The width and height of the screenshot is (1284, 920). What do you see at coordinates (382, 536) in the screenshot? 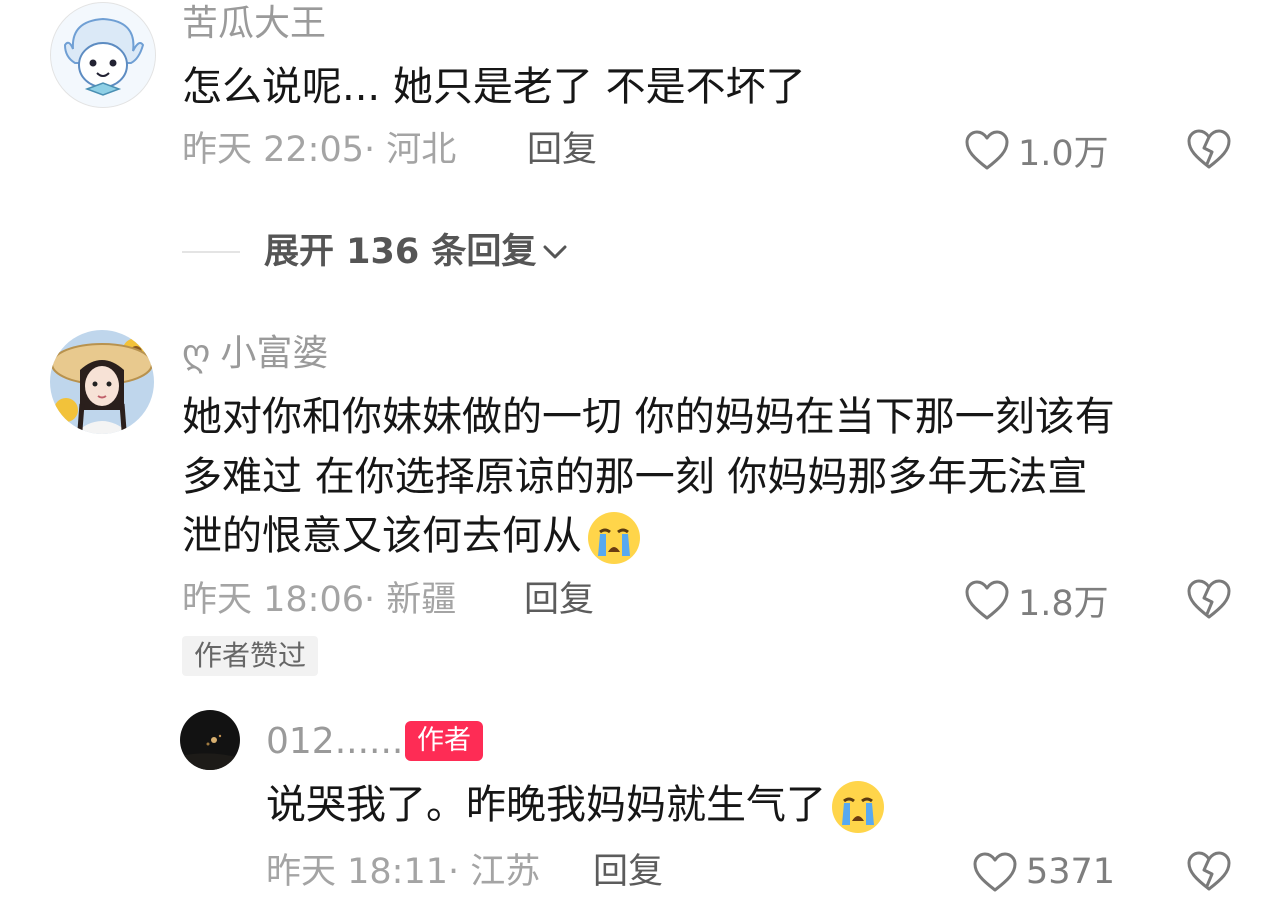
I see `comment-2-text-line-3-content: 泄的恨意又该何去何从` at bounding box center [382, 536].